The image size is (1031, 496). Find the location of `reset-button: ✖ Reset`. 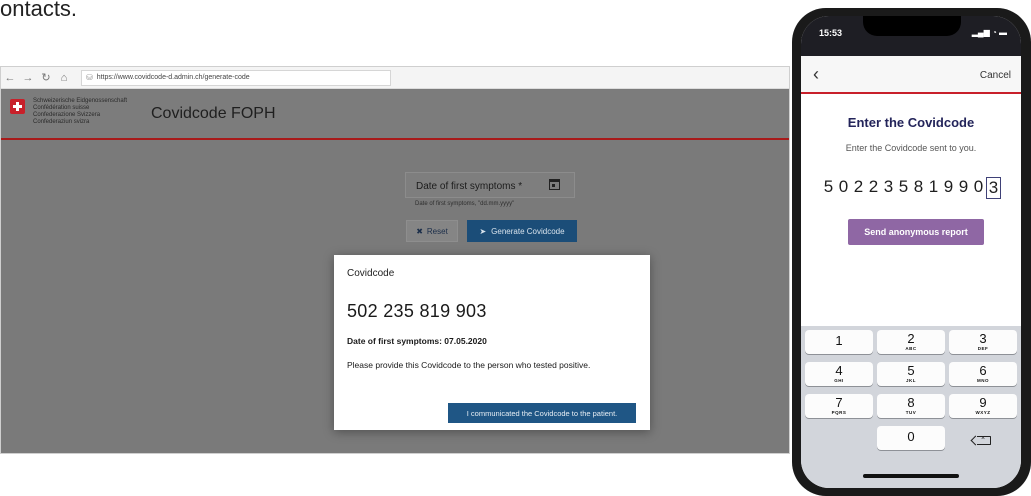

reset-button: ✖ Reset is located at coordinates (432, 231).